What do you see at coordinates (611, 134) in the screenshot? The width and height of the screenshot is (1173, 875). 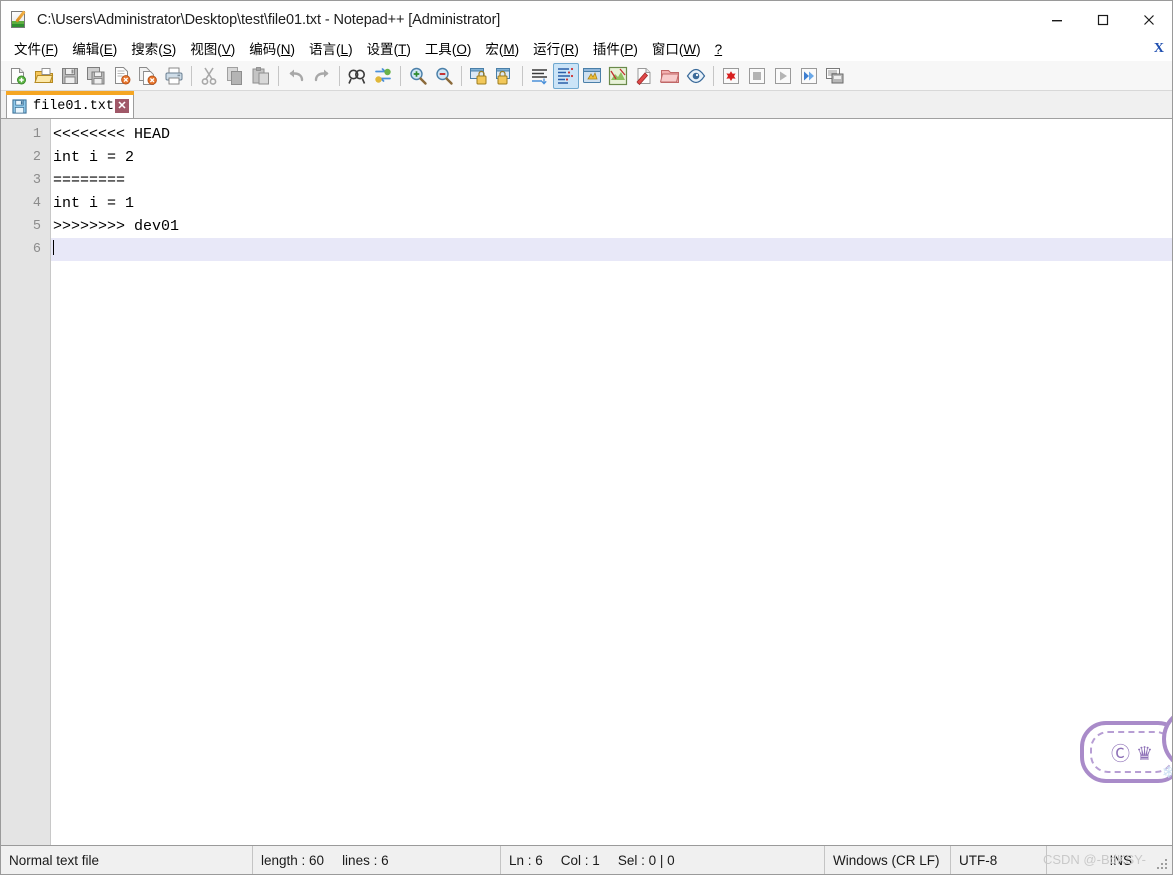 I see `code-line: <<<<<<<< HEAD` at bounding box center [611, 134].